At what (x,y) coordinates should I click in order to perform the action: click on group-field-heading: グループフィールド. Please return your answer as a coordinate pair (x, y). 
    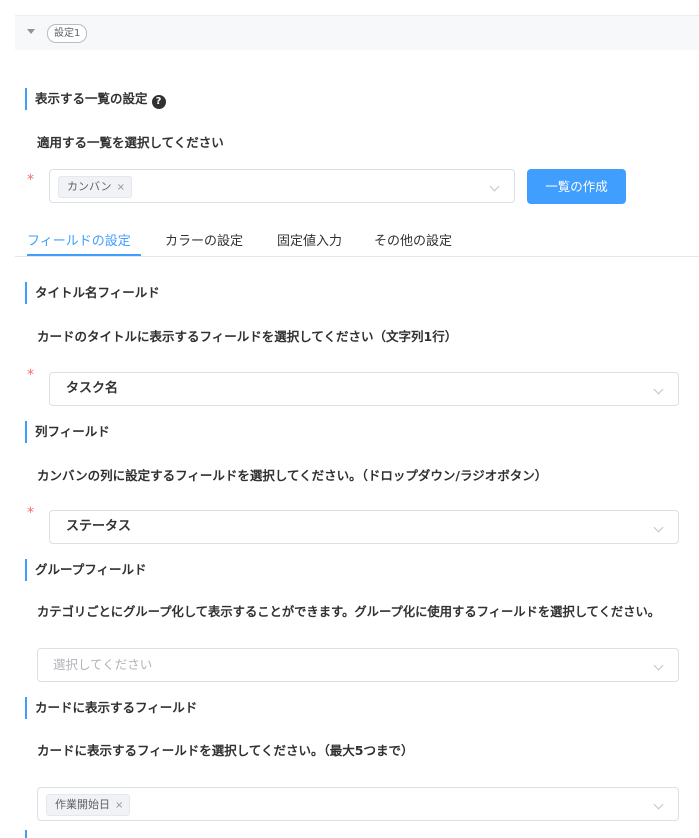
    Looking at the image, I should click on (86, 570).